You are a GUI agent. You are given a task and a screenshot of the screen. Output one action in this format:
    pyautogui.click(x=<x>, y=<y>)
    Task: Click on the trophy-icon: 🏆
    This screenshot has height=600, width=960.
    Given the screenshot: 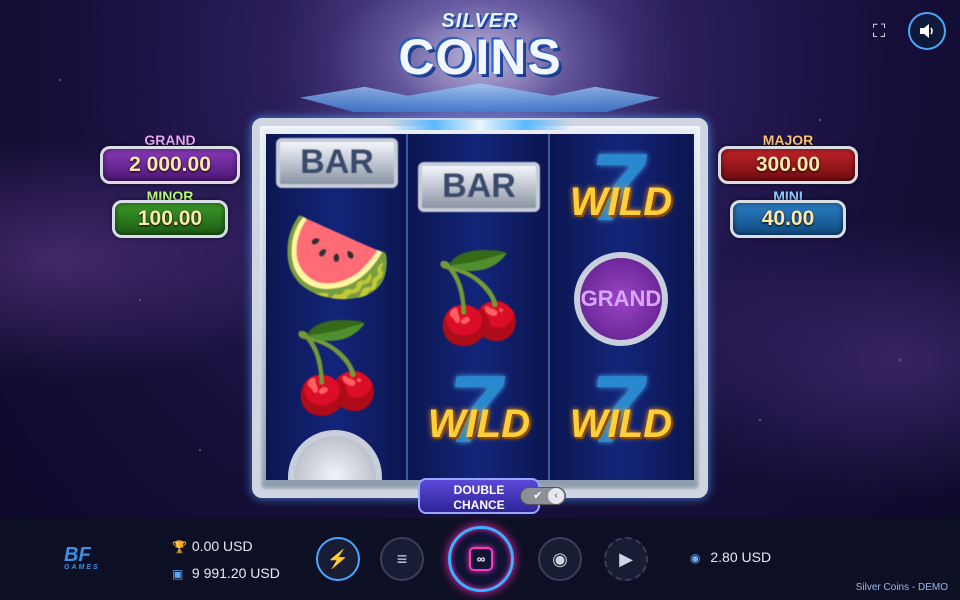 What is the action you would take?
    pyautogui.click(x=179, y=547)
    